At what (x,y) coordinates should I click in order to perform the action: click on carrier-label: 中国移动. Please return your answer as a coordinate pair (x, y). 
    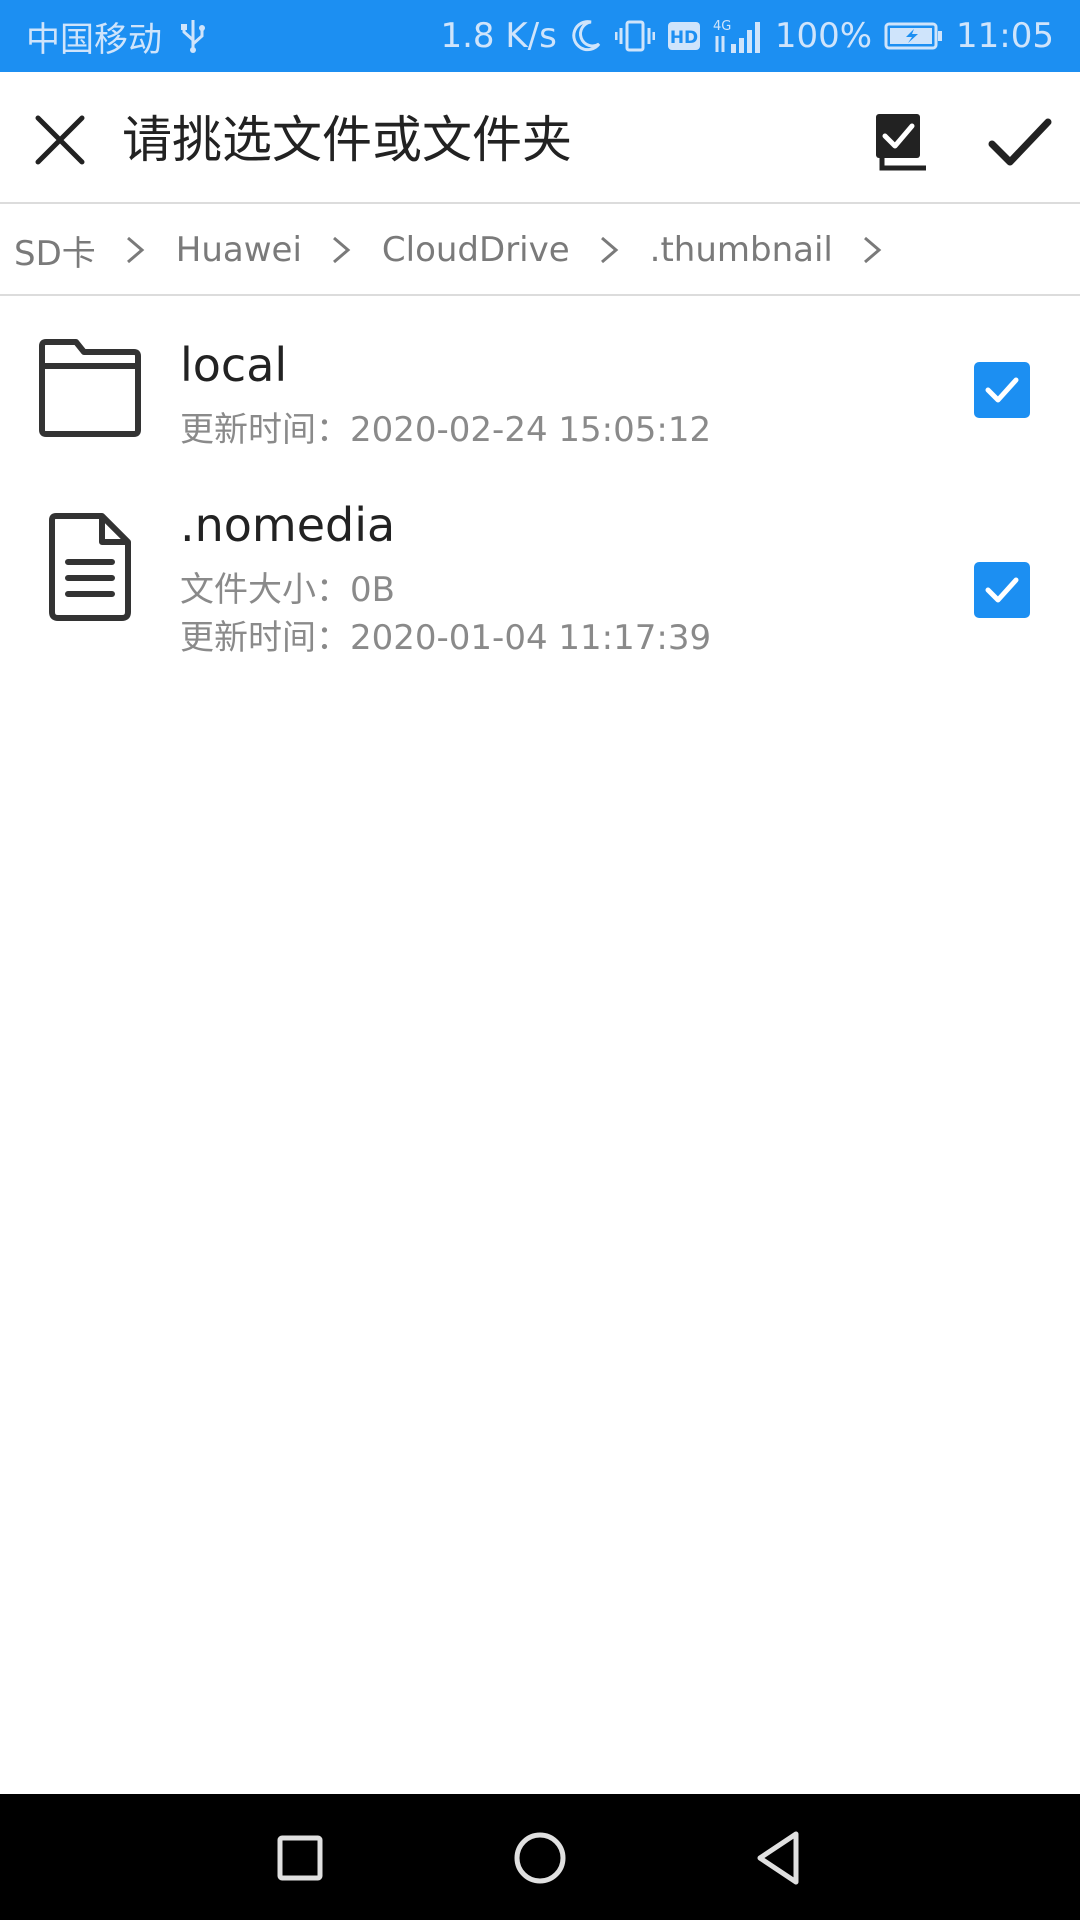
    Looking at the image, I should click on (94, 39).